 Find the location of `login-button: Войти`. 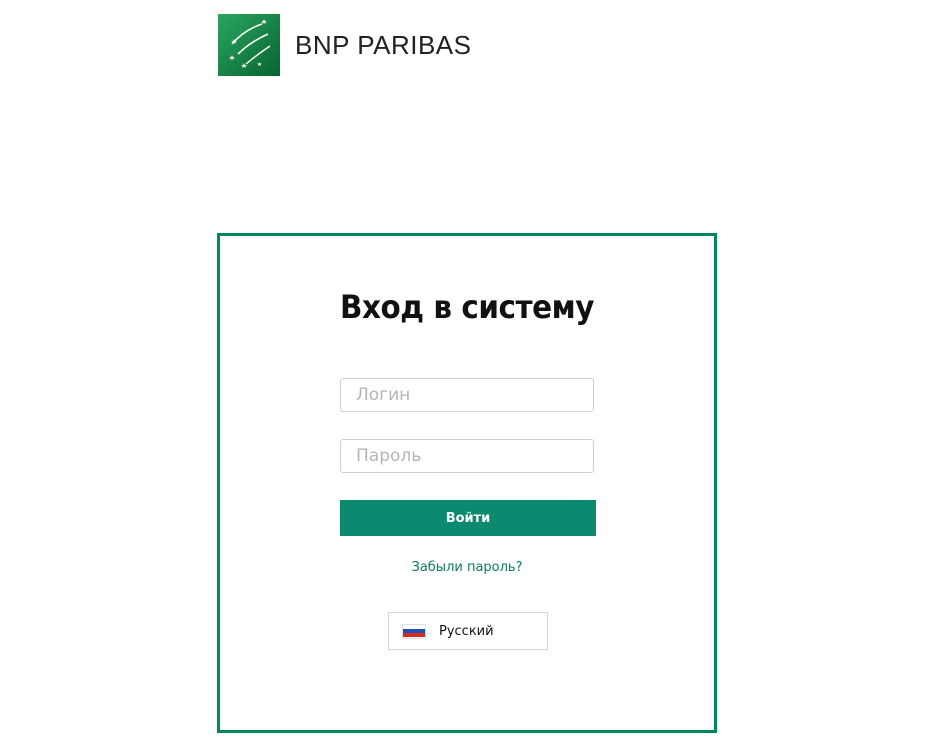

login-button: Войти is located at coordinates (468, 518).